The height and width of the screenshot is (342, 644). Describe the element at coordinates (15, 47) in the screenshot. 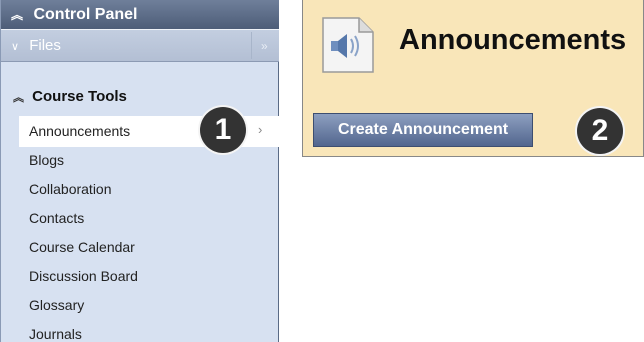

I see `double-chevron-down-icon: ∨` at that location.